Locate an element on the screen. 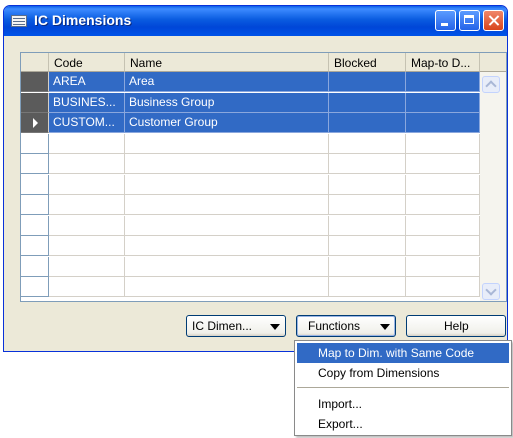 This screenshot has height=438, width=513. scroll-up-button is located at coordinates (491, 84).